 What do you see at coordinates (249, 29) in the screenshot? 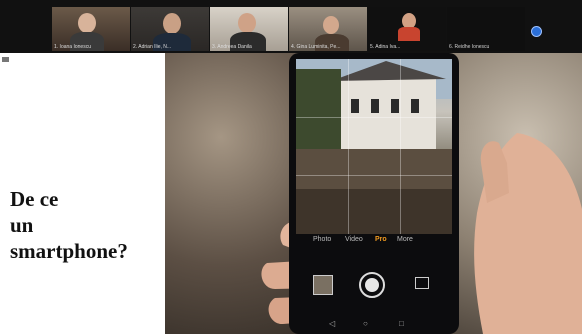
I see `participant-tile: 3. Andreea Danila` at bounding box center [249, 29].